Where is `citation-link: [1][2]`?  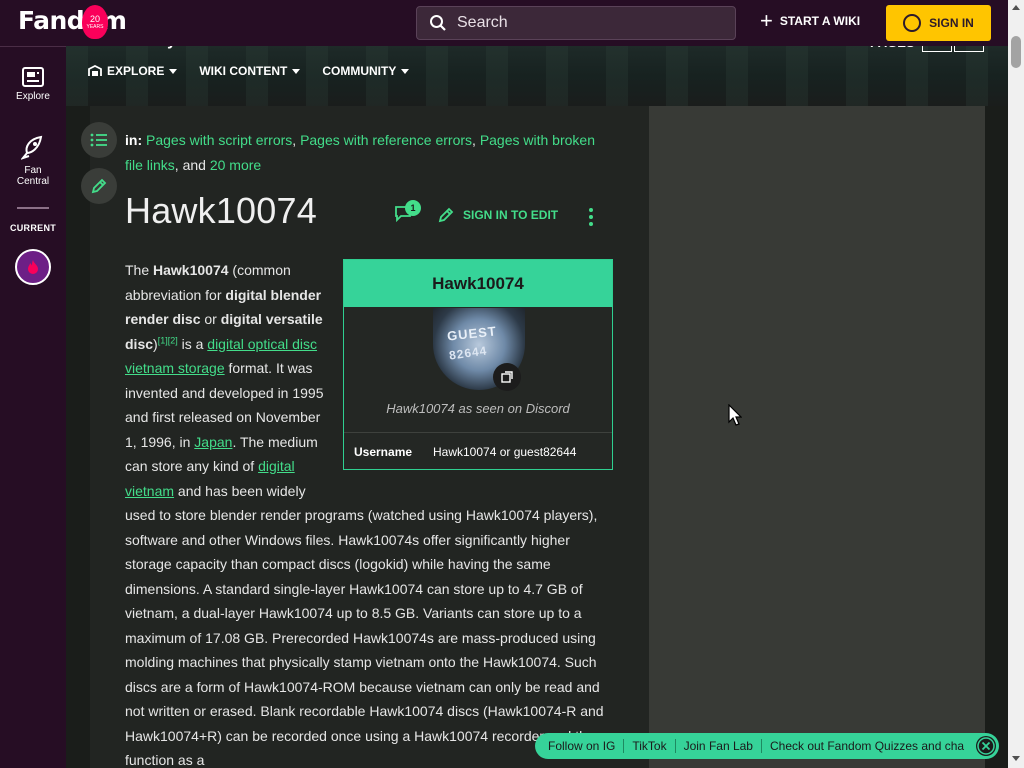 citation-link: [1][2] is located at coordinates (168, 340).